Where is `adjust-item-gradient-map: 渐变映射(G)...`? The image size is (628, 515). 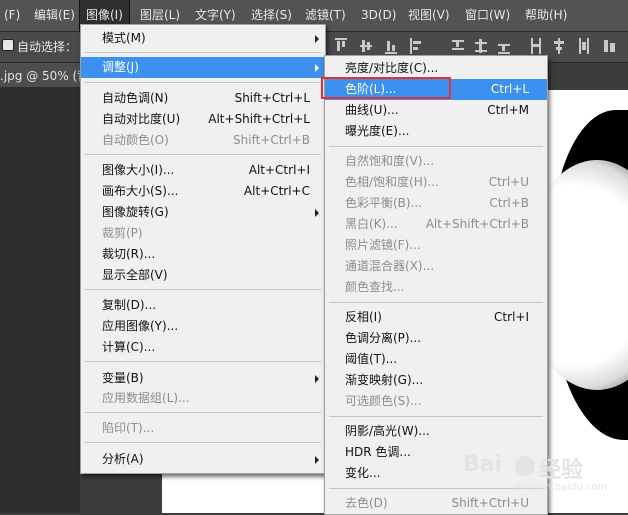 adjust-item-gradient-map: 渐变映射(G)... is located at coordinates (436, 380).